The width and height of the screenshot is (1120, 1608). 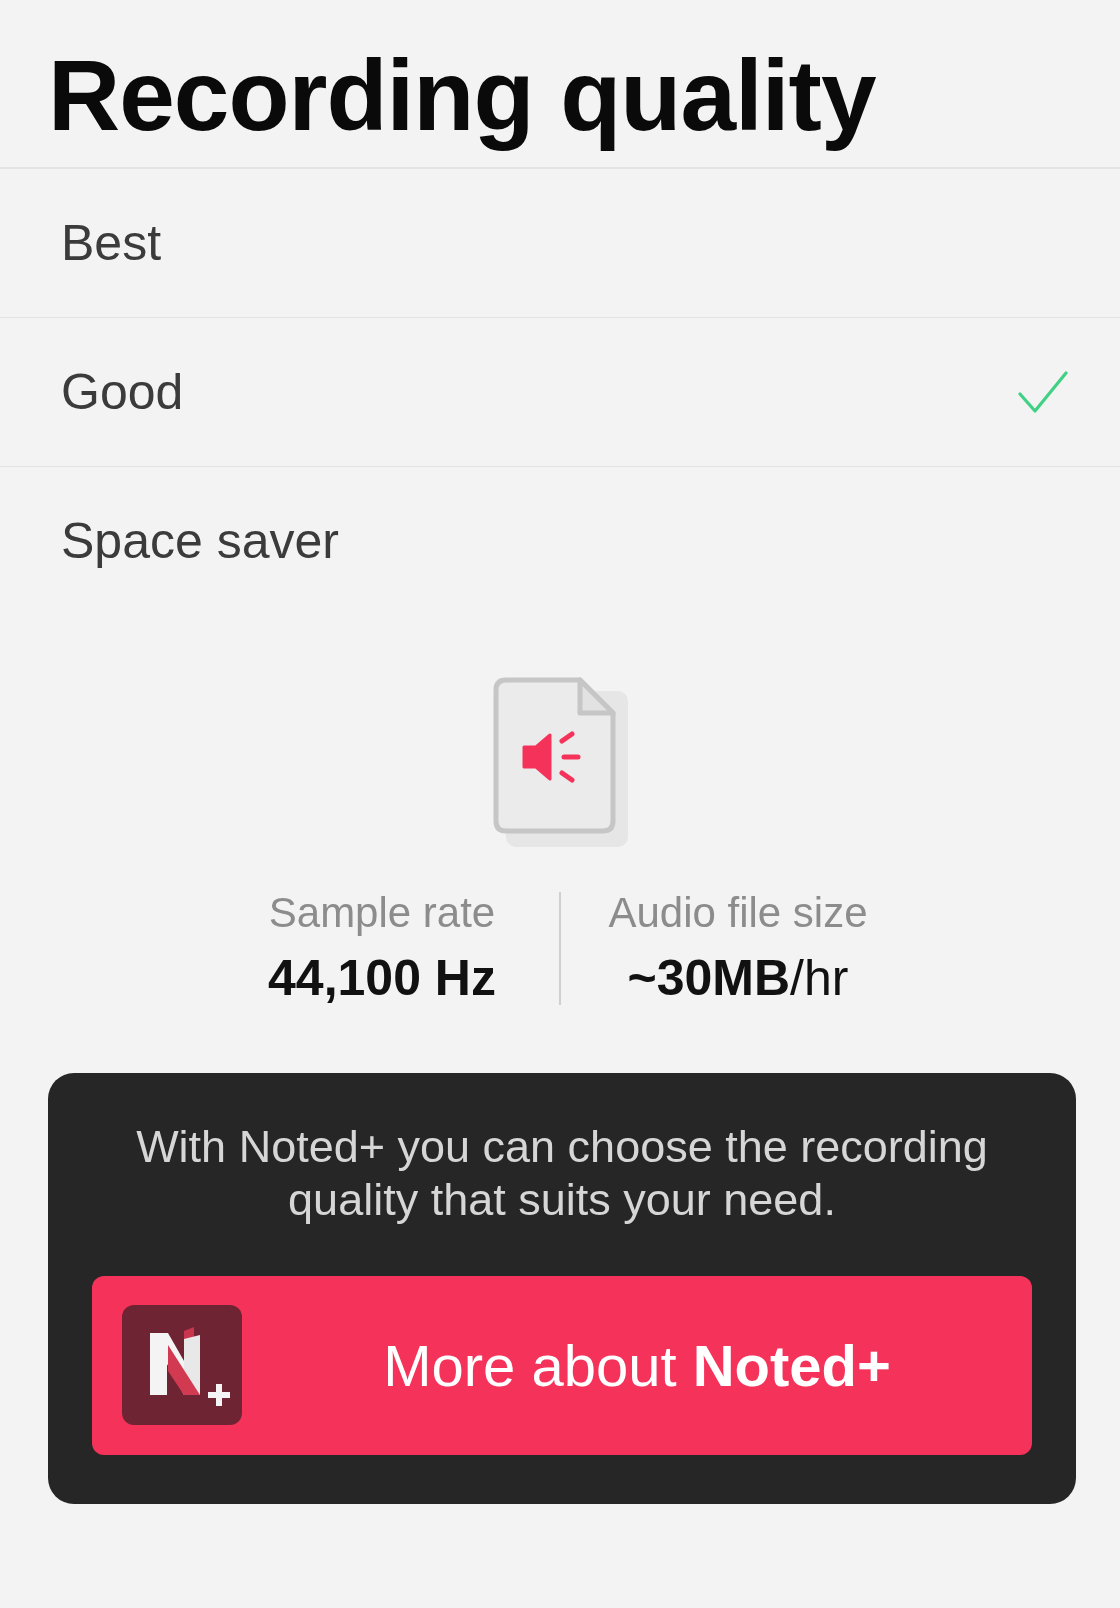 I want to click on more-info-button: More about Noted+, so click(x=562, y=1365).